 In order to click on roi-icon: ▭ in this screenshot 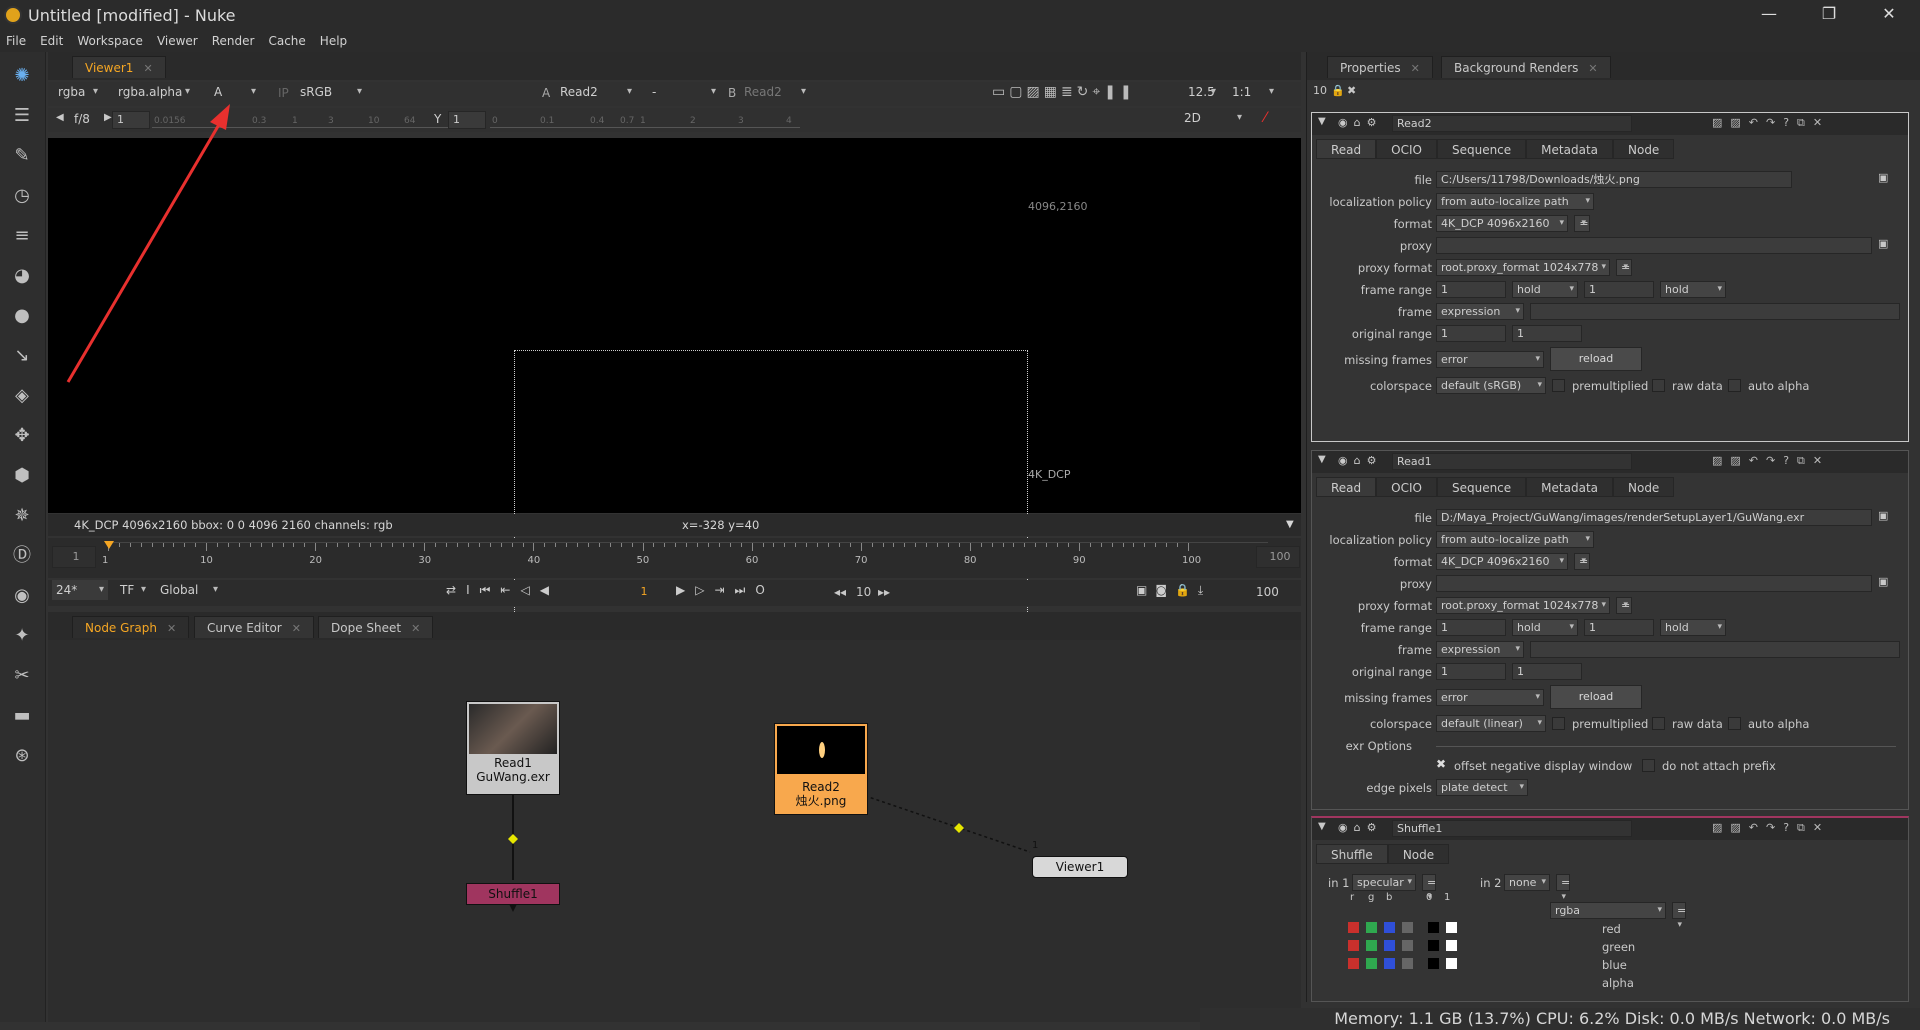, I will do `click(1000, 92)`.